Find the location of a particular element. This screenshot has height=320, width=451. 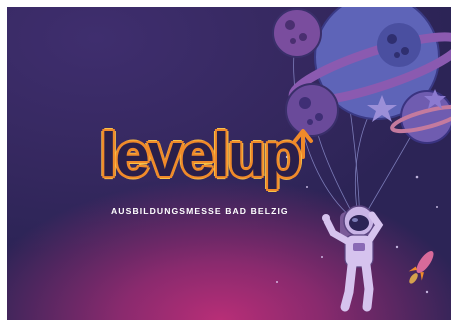

logo-text: levelup is located at coordinates (201, 155).